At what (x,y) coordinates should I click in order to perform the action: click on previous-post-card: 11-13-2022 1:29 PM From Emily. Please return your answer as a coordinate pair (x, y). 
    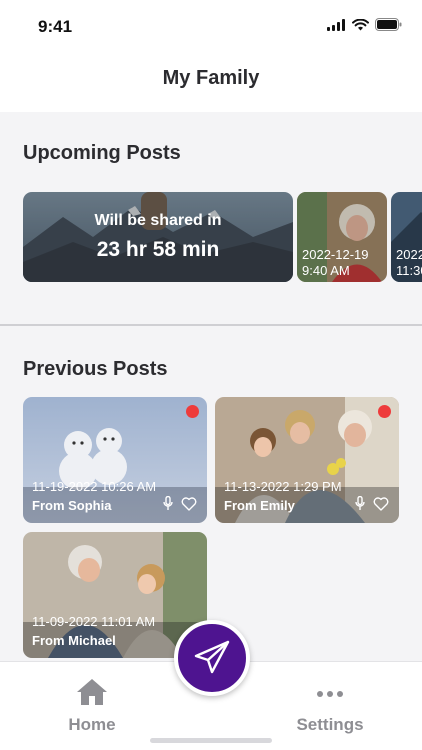
    Looking at the image, I should click on (307, 460).